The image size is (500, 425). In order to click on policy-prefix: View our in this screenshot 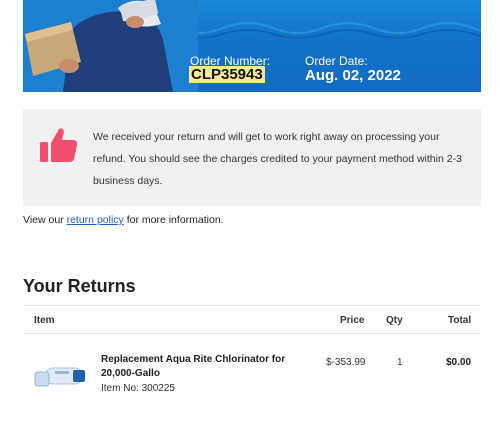, I will do `click(45, 220)`.